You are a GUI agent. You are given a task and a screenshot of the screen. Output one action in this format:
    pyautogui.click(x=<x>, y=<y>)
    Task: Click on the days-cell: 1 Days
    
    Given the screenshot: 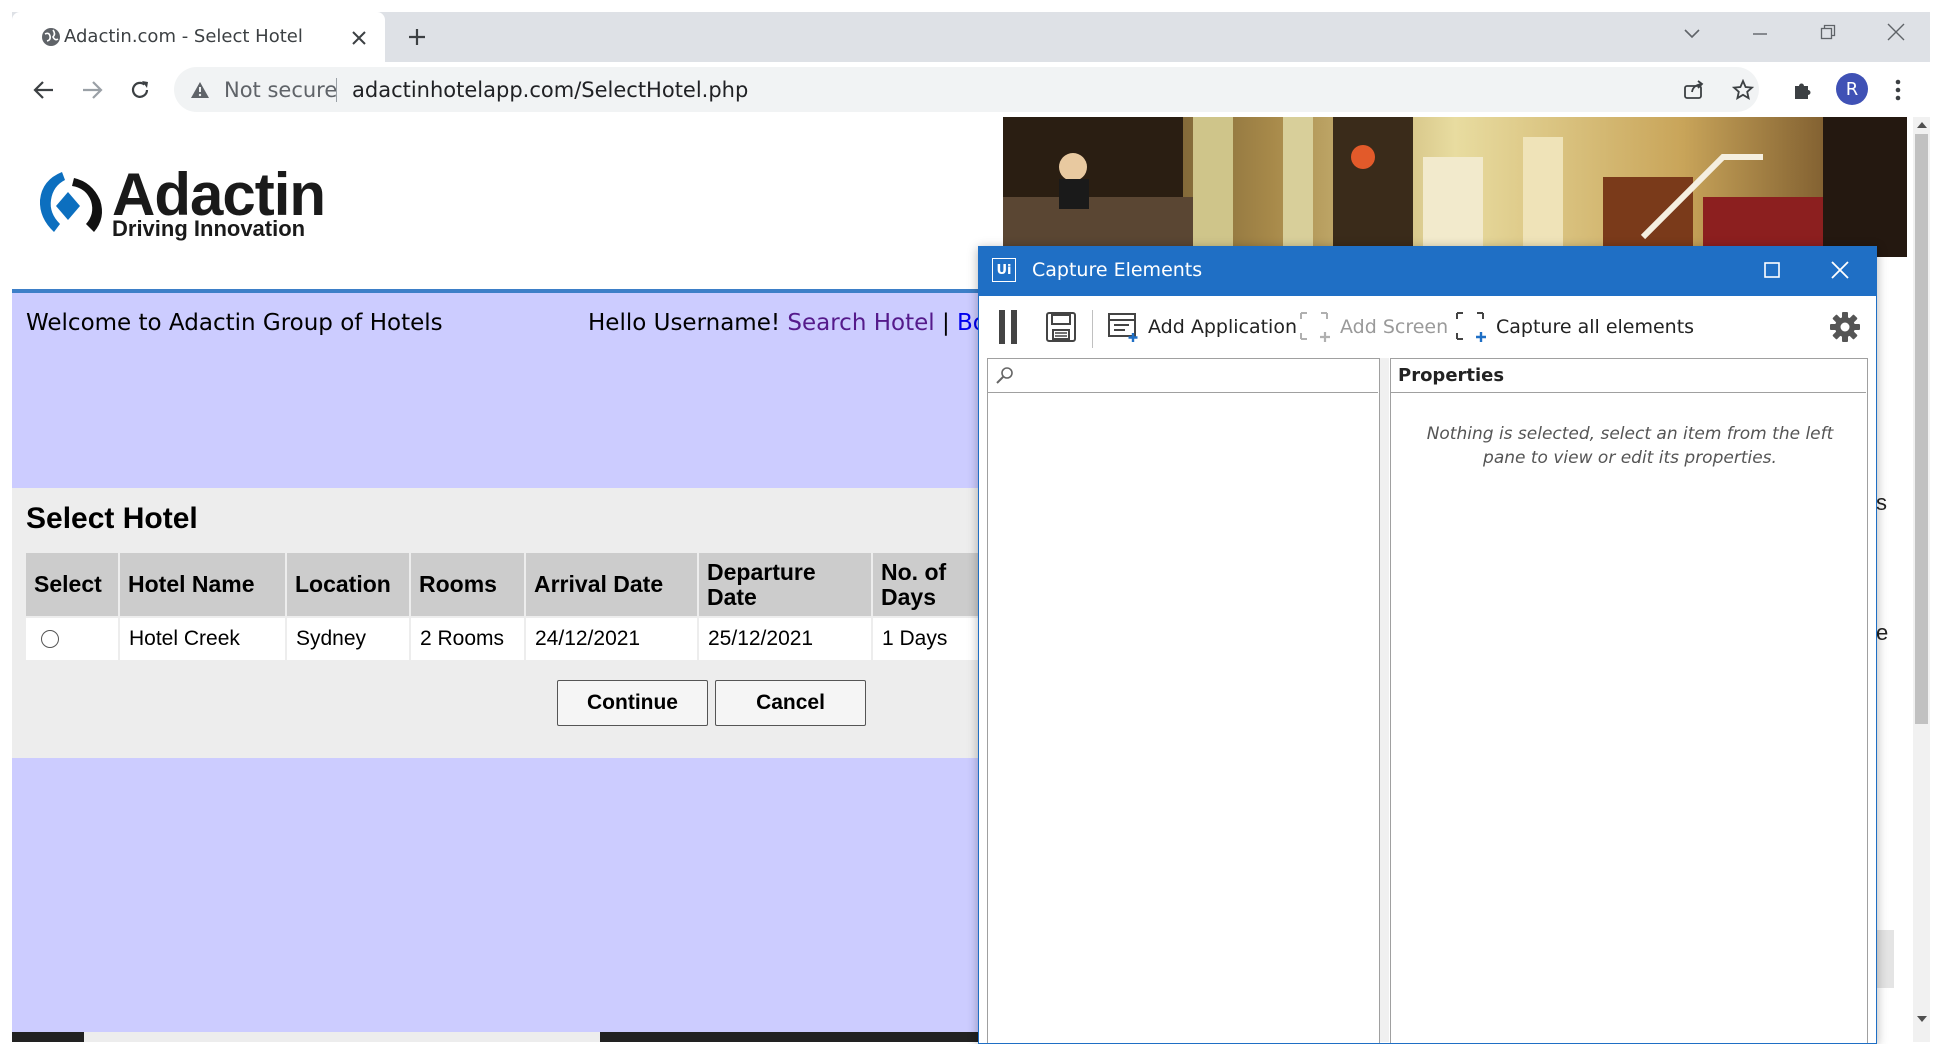 What is the action you would take?
    pyautogui.click(x=931, y=638)
    